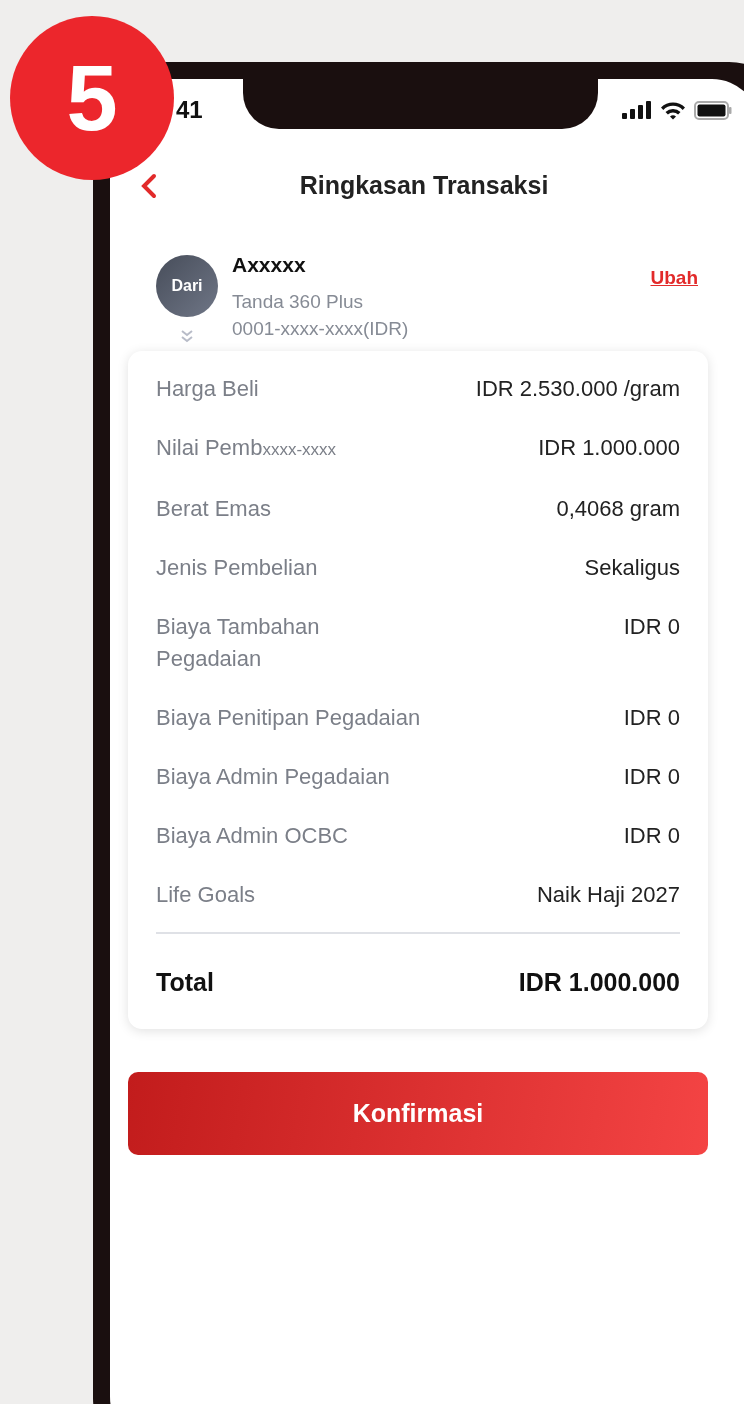 This screenshot has height=1404, width=744. Describe the element at coordinates (187, 335) in the screenshot. I see `chevron-down-icon` at that location.